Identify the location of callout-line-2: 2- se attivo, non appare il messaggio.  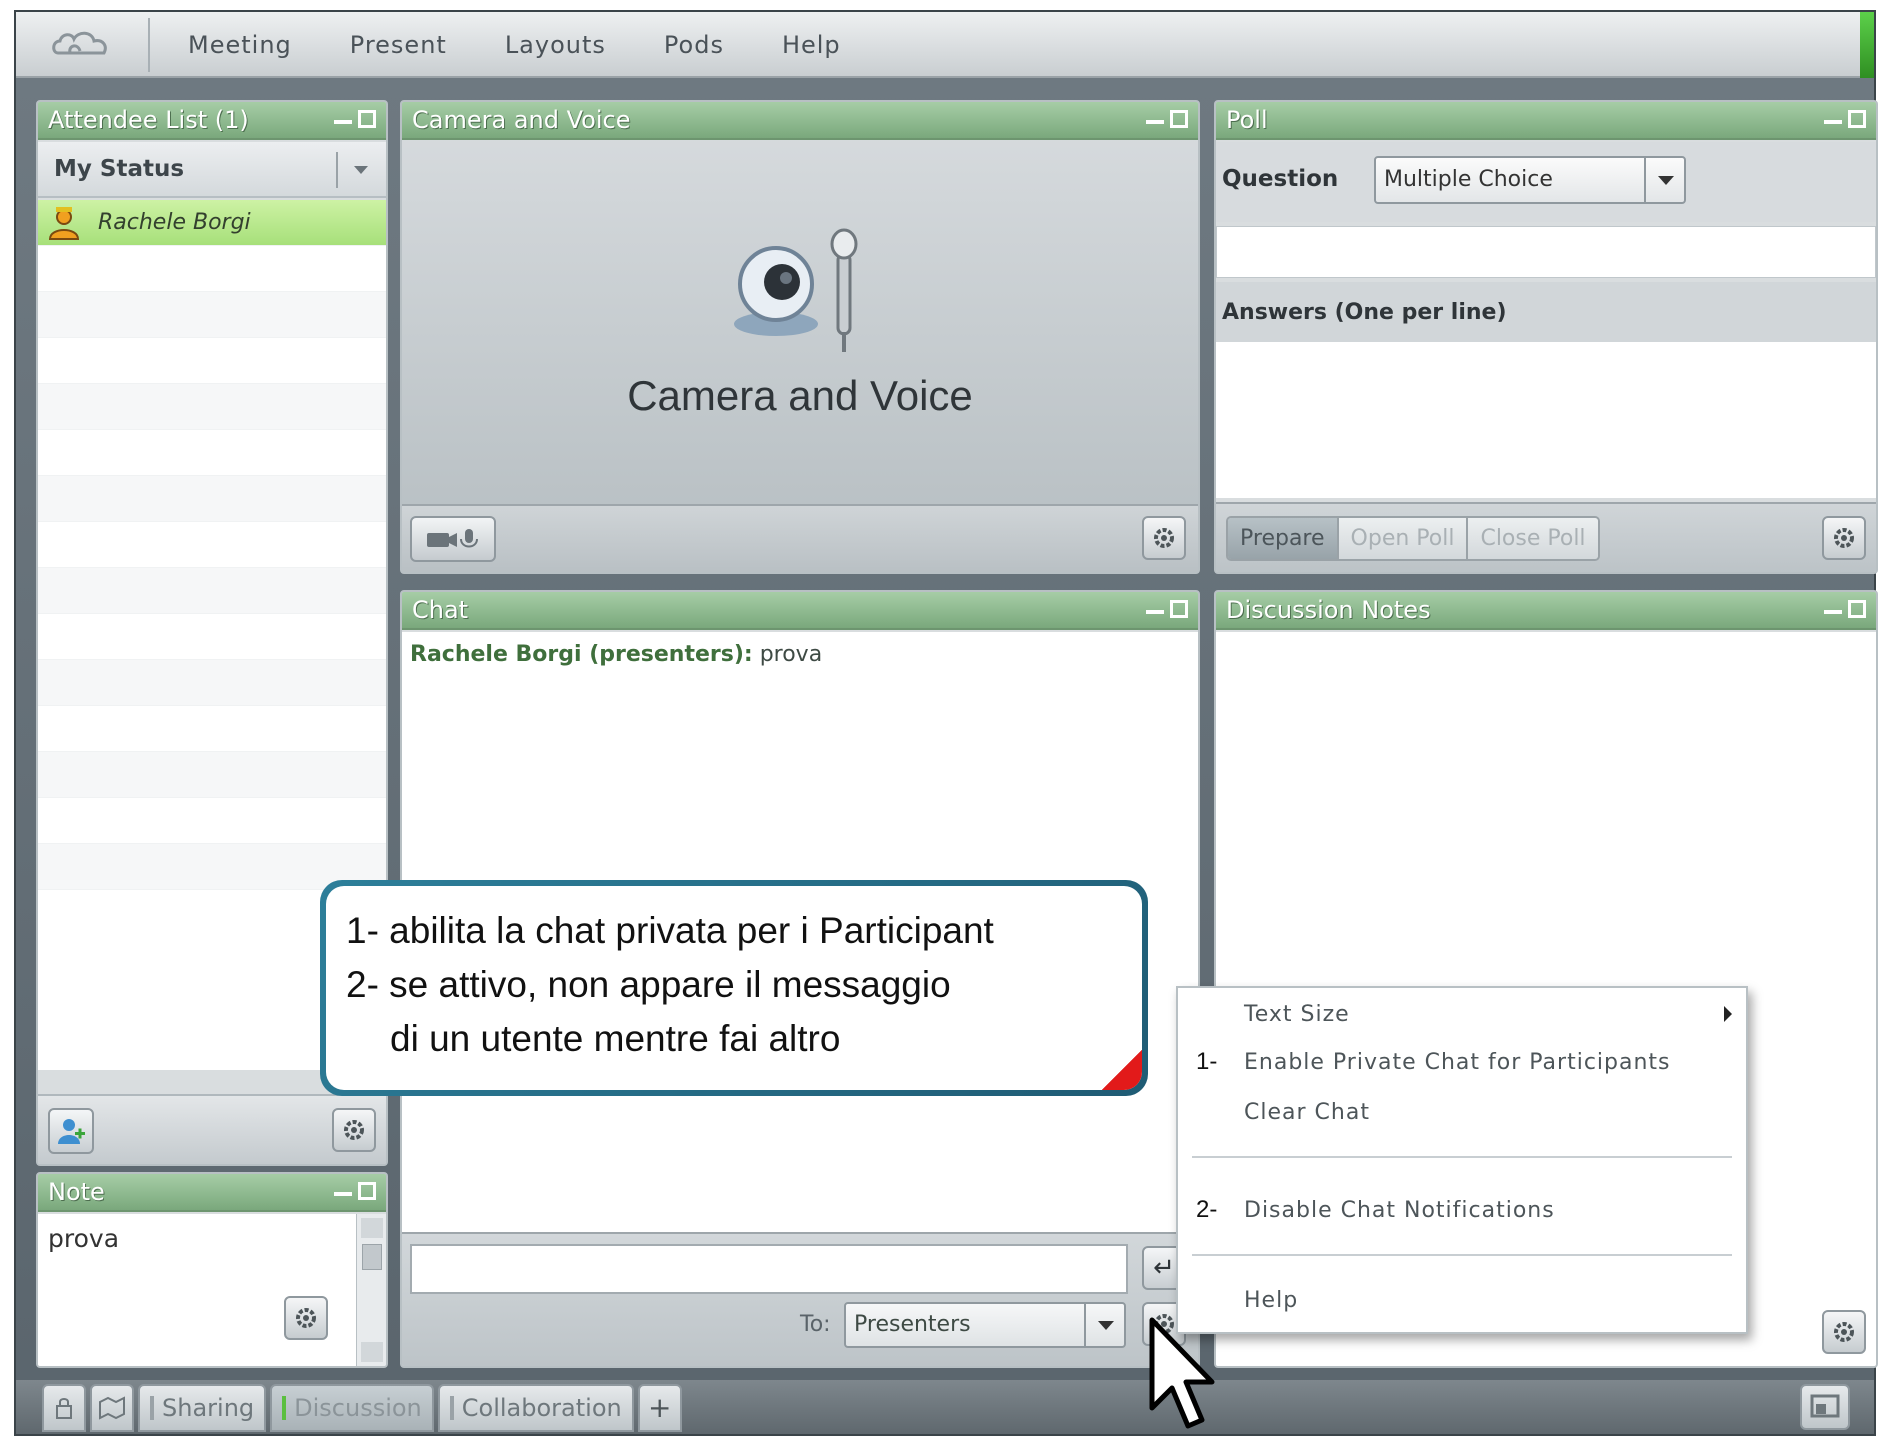
(648, 984).